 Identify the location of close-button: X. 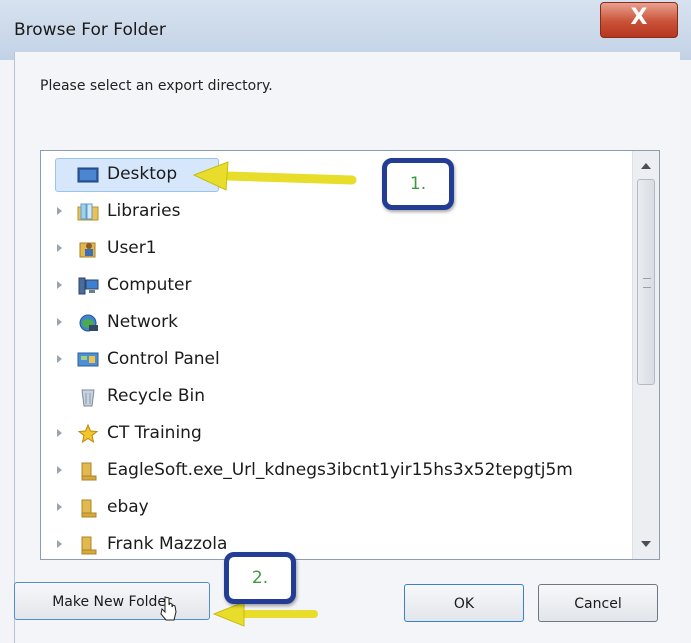
(639, 20).